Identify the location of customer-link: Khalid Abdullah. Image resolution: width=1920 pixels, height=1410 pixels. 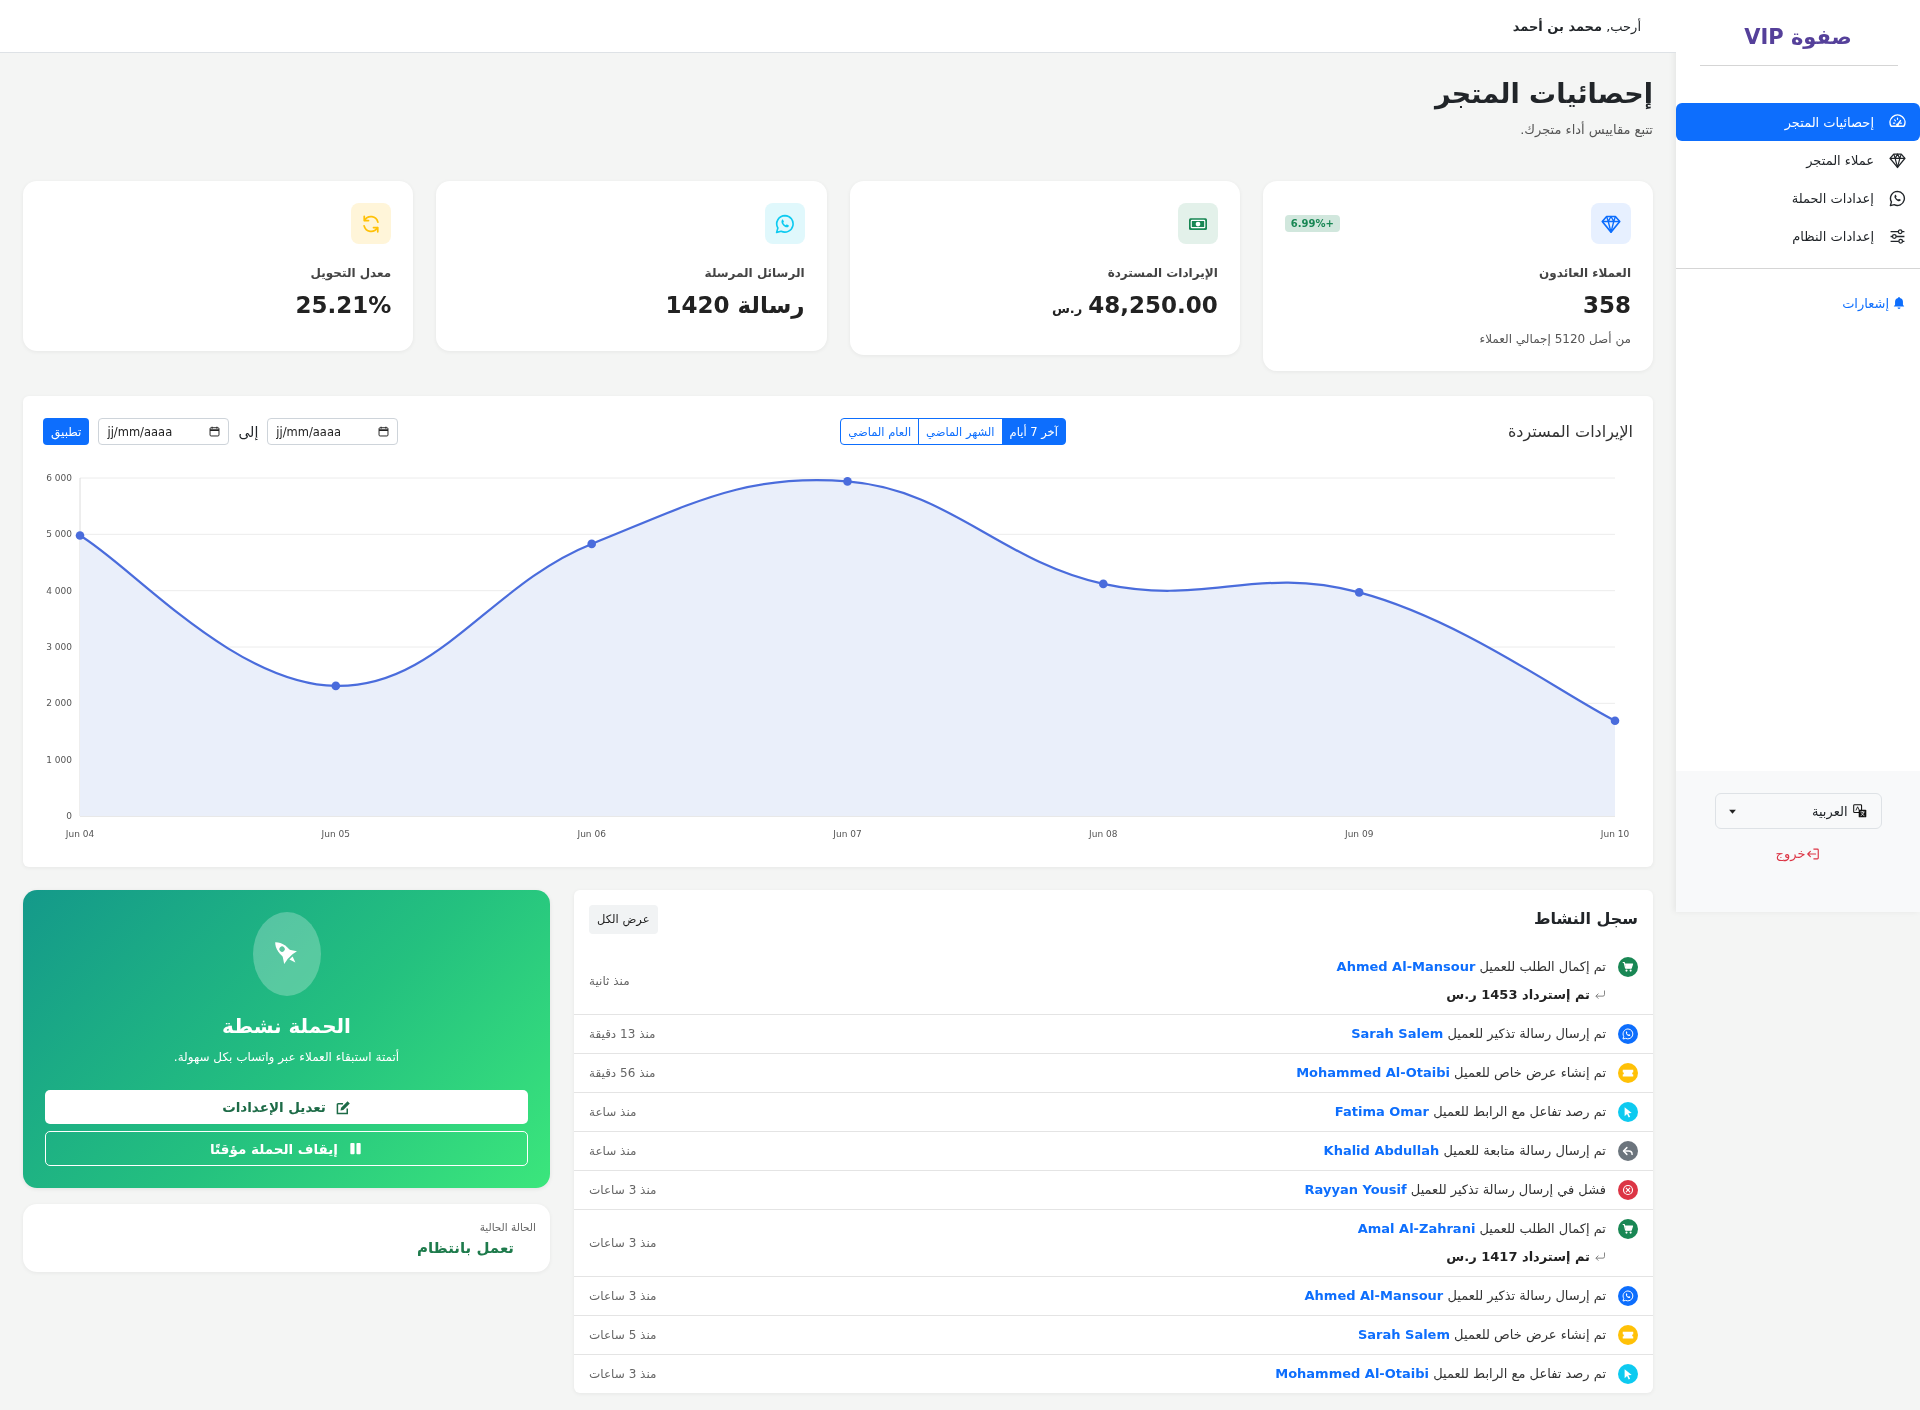
(1381, 1150).